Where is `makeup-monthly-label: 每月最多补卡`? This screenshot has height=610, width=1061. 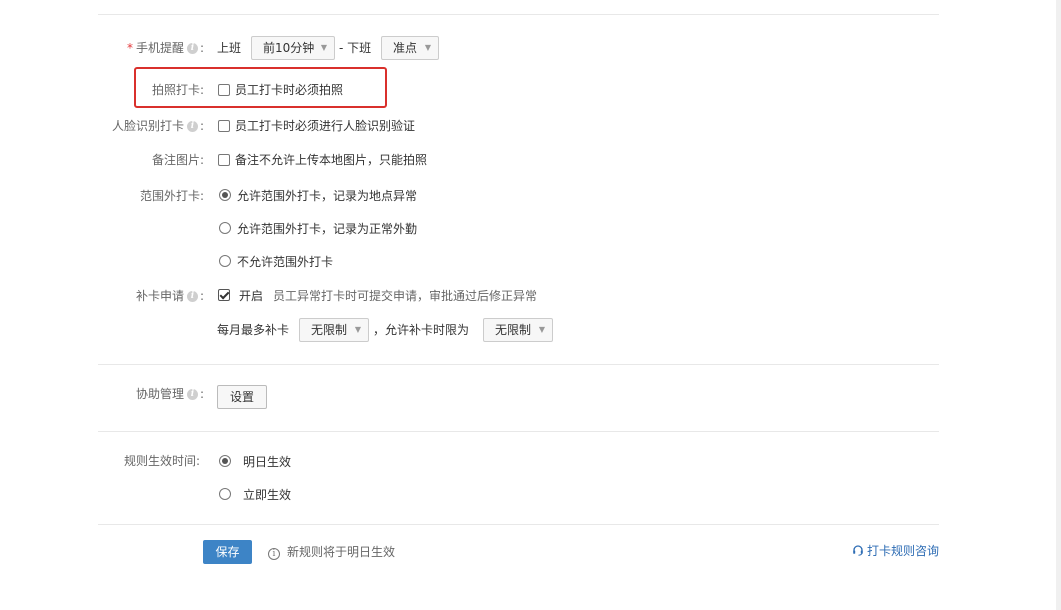 makeup-monthly-label: 每月最多补卡 is located at coordinates (253, 330).